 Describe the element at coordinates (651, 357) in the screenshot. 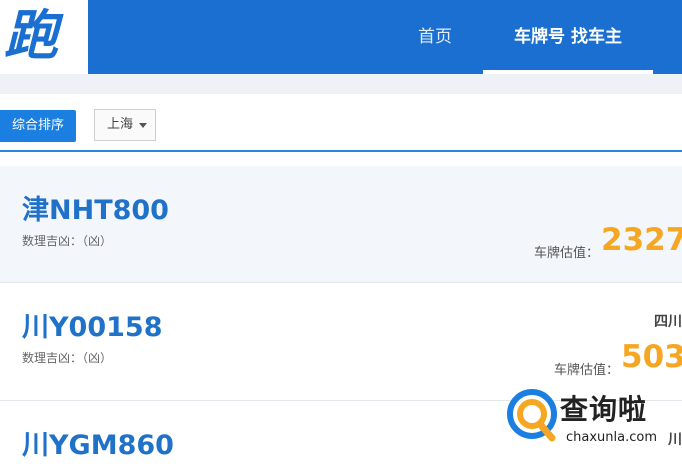

I see `plate-value: 503` at that location.